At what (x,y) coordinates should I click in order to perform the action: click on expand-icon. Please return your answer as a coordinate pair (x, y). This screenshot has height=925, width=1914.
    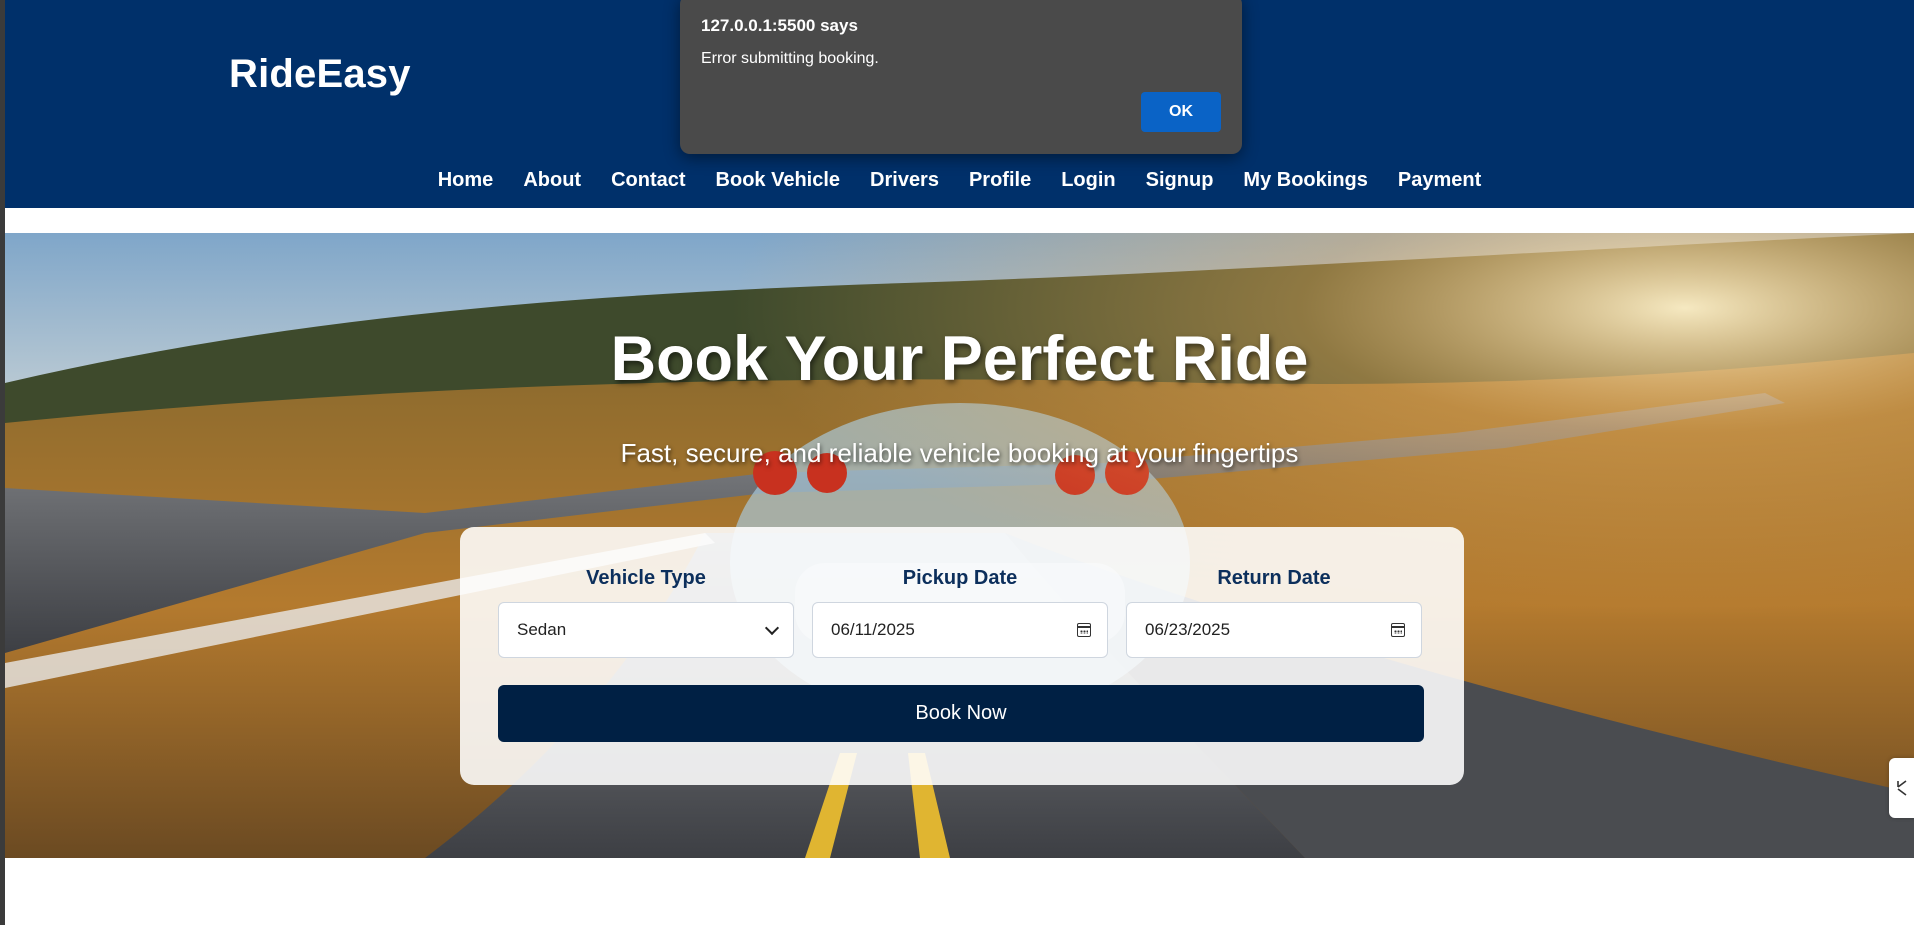
    Looking at the image, I should click on (1901, 788).